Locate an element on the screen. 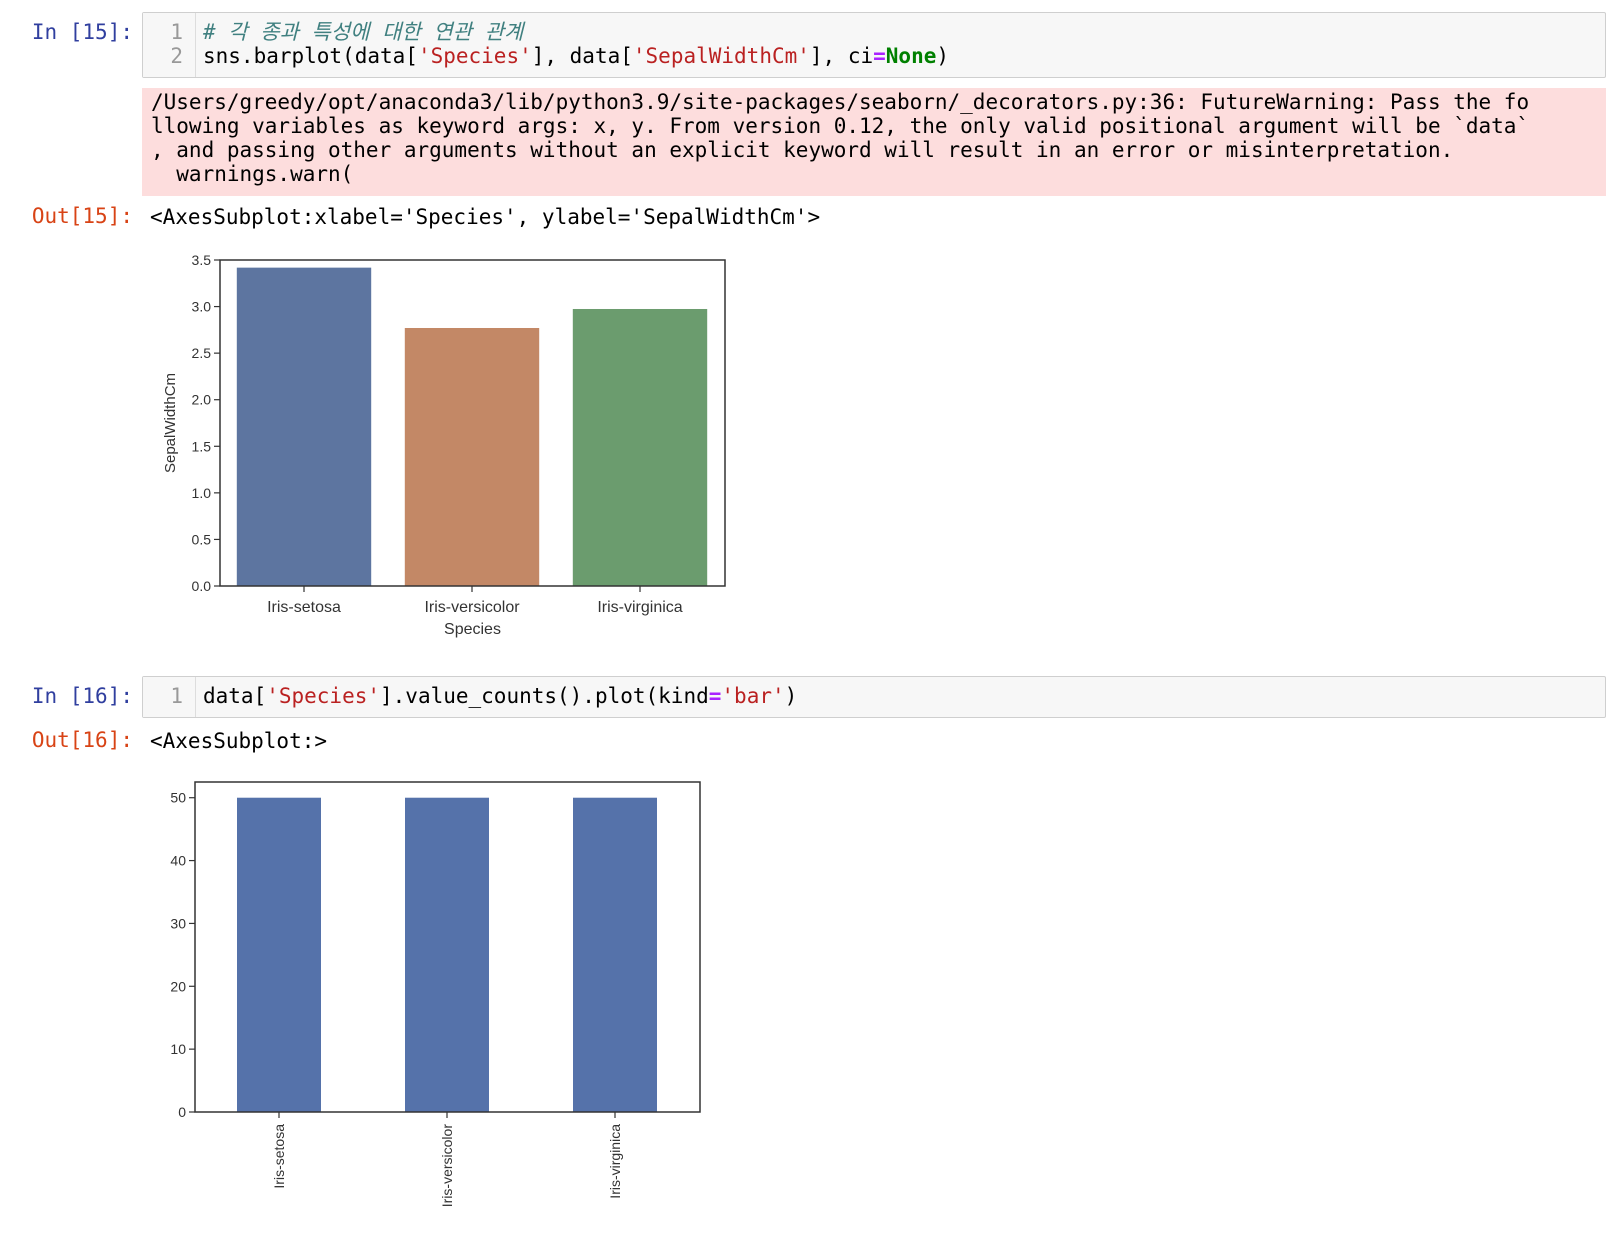 This screenshot has width=1620, height=1248. out-prompt-16: Out[16]: is located at coordinates (82, 740).